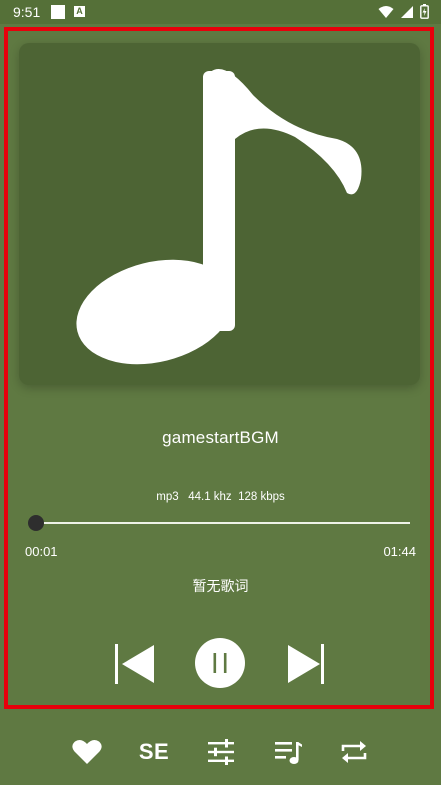  Describe the element at coordinates (27, 12) in the screenshot. I see `status-time: 9:51` at that location.